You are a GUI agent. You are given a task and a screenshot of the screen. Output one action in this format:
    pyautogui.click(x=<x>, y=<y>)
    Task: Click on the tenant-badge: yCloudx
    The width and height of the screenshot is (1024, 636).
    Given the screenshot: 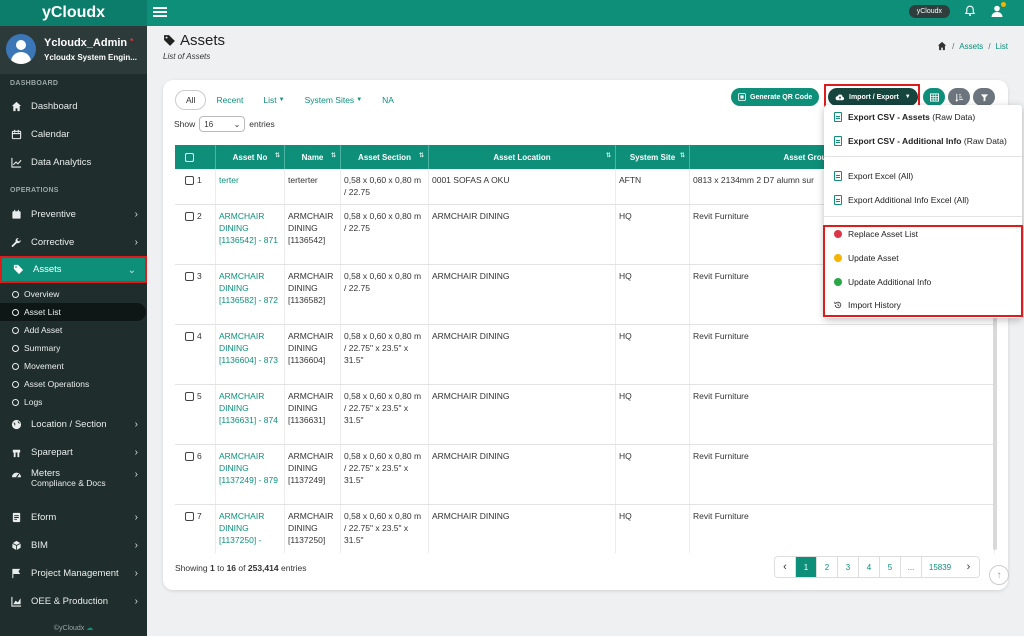 What is the action you would take?
    pyautogui.click(x=929, y=11)
    